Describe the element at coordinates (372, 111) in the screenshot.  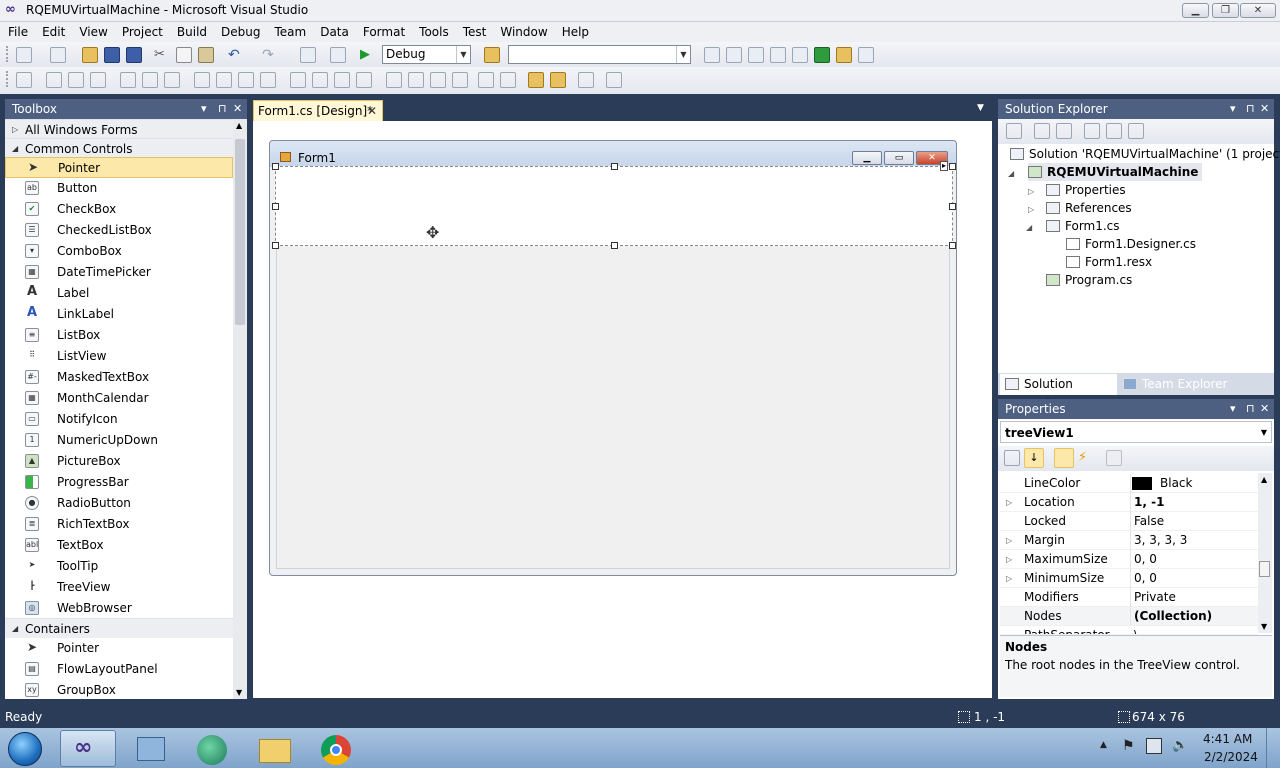
I see `close-tab-icon: ✕` at that location.